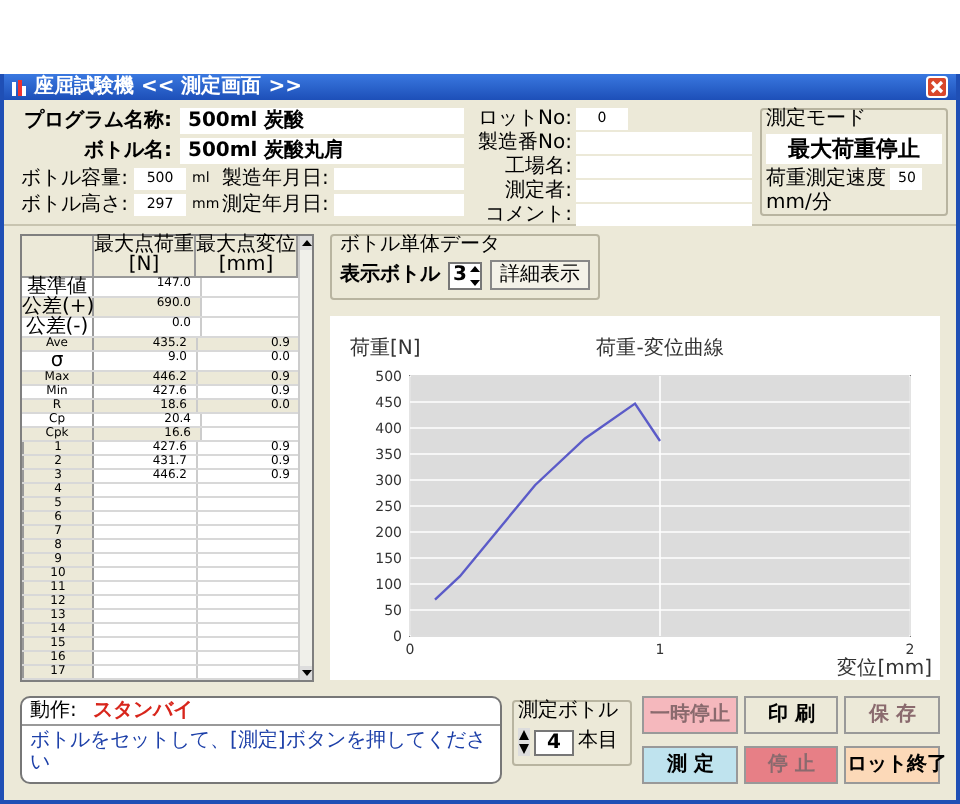 The width and height of the screenshot is (960, 804). Describe the element at coordinates (527, 215) in the screenshot. I see `field-label: コメント:` at that location.